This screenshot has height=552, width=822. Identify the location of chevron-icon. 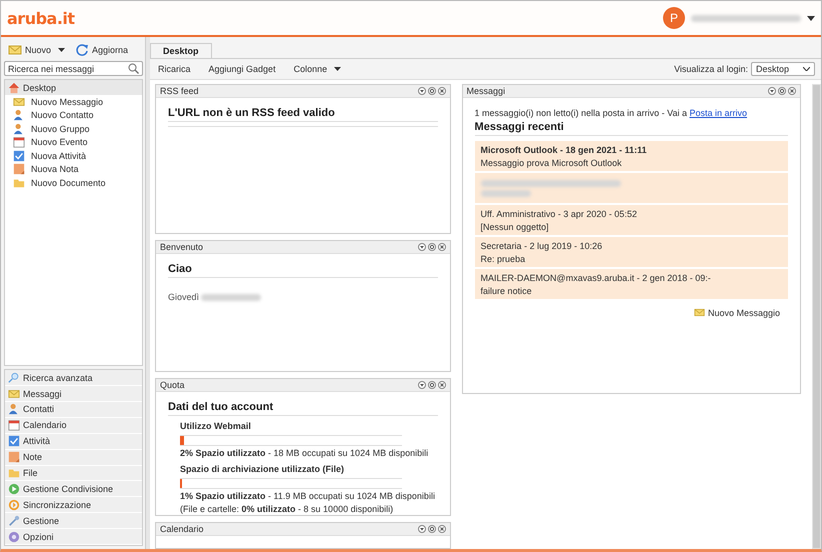
(806, 69).